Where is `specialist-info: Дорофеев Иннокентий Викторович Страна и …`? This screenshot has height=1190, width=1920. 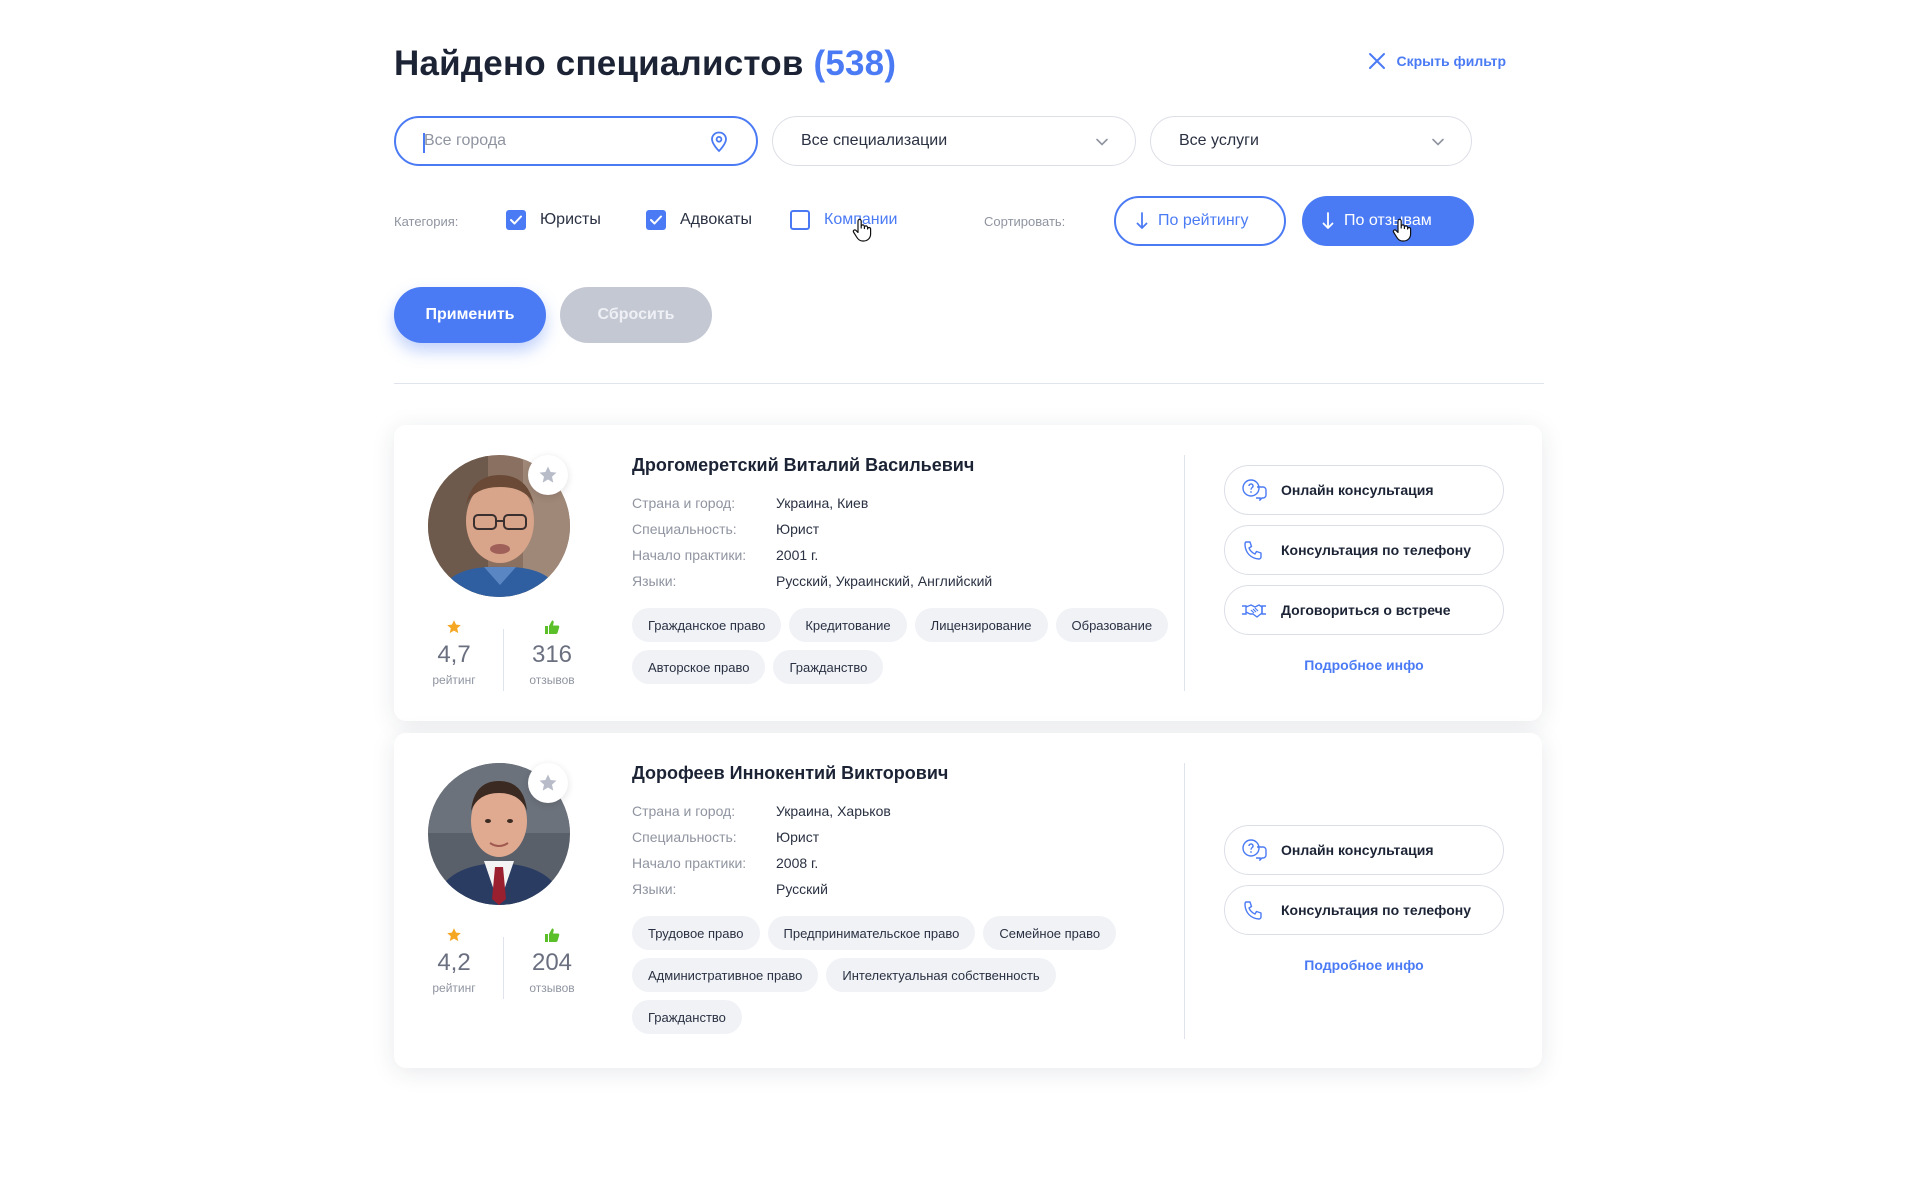
specialist-info: Дорофеев Иннокентий Викторович Страна и … is located at coordinates (912, 898).